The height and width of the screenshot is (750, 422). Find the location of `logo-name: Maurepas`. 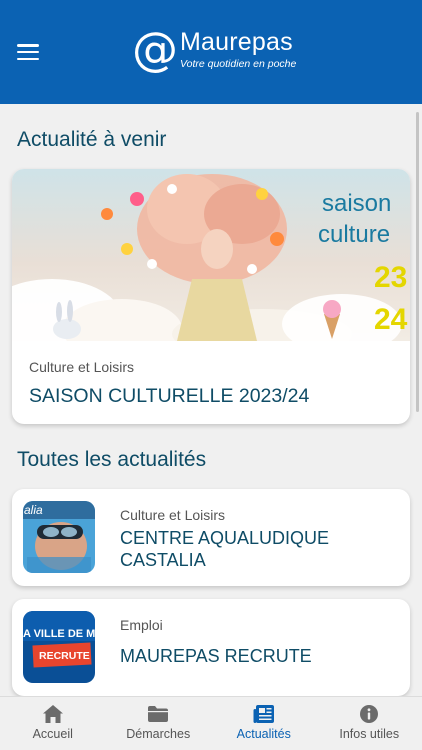

logo-name: Maurepas is located at coordinates (236, 42).